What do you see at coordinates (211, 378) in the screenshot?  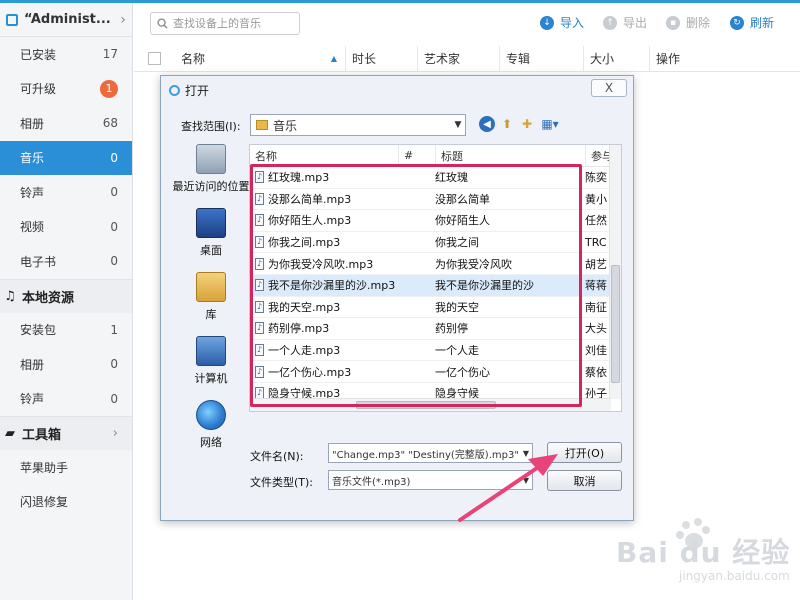 I see `place-label: 计算机` at bounding box center [211, 378].